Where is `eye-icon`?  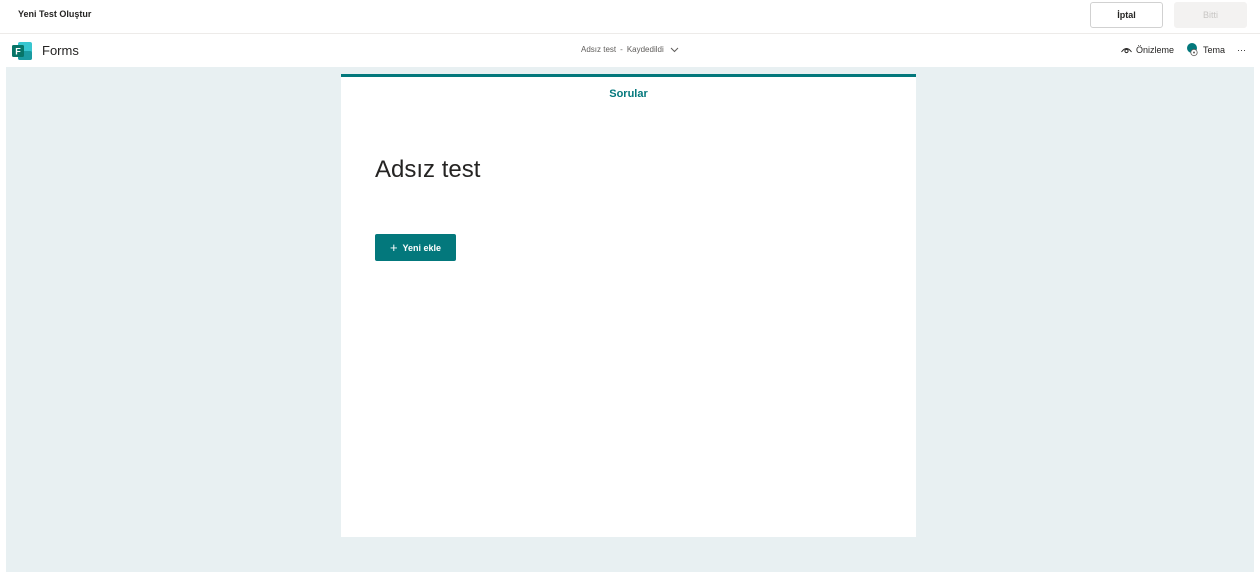 eye-icon is located at coordinates (1126, 51).